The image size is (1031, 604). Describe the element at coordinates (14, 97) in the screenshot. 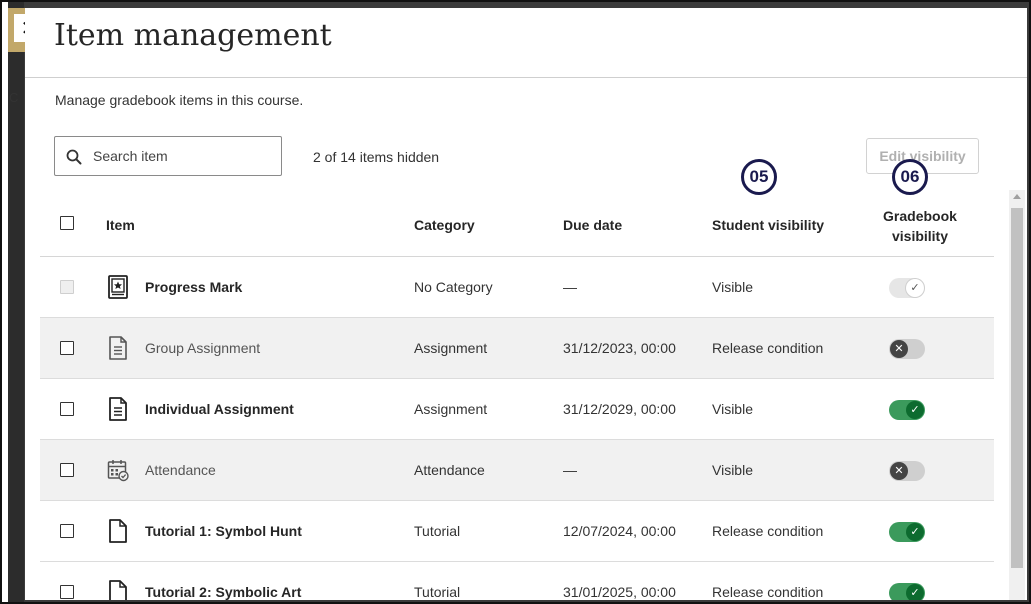

I see `background-label: C` at that location.